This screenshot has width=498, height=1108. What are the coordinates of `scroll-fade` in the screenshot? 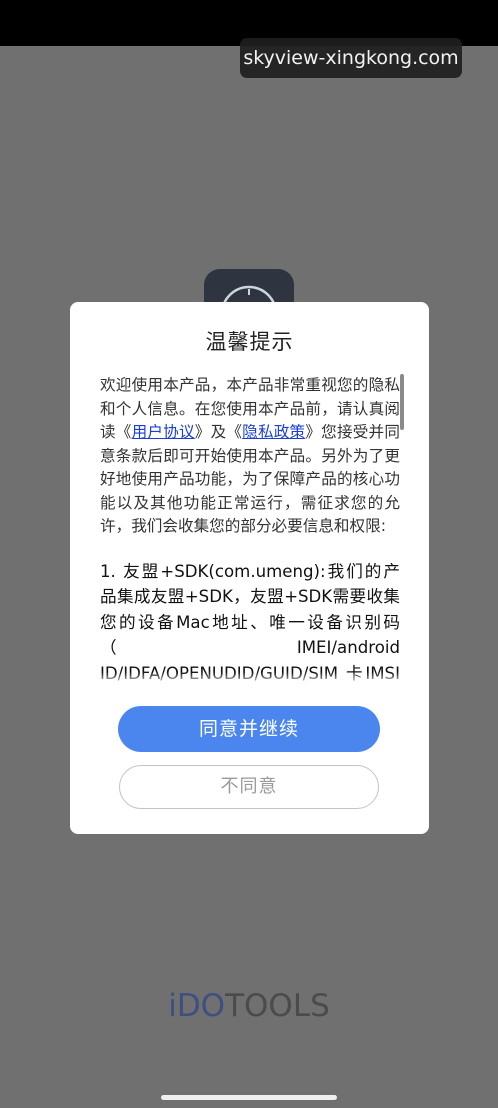 It's located at (250, 679).